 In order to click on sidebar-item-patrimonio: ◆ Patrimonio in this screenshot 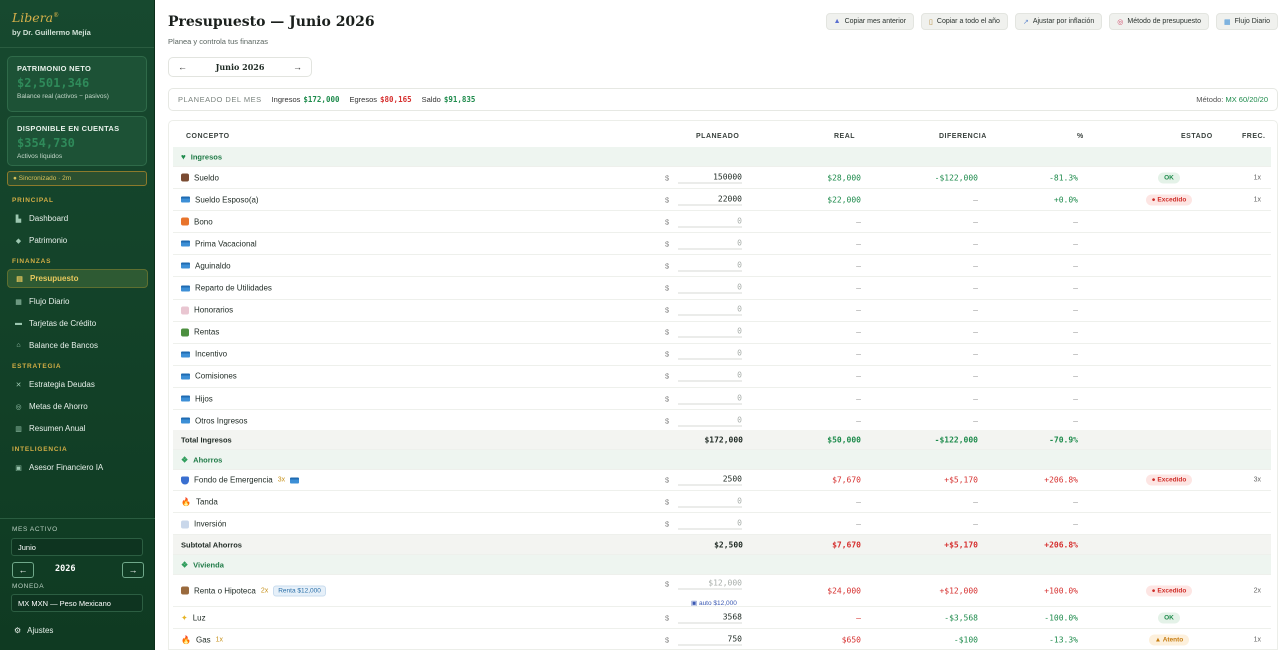, I will do `click(77, 240)`.